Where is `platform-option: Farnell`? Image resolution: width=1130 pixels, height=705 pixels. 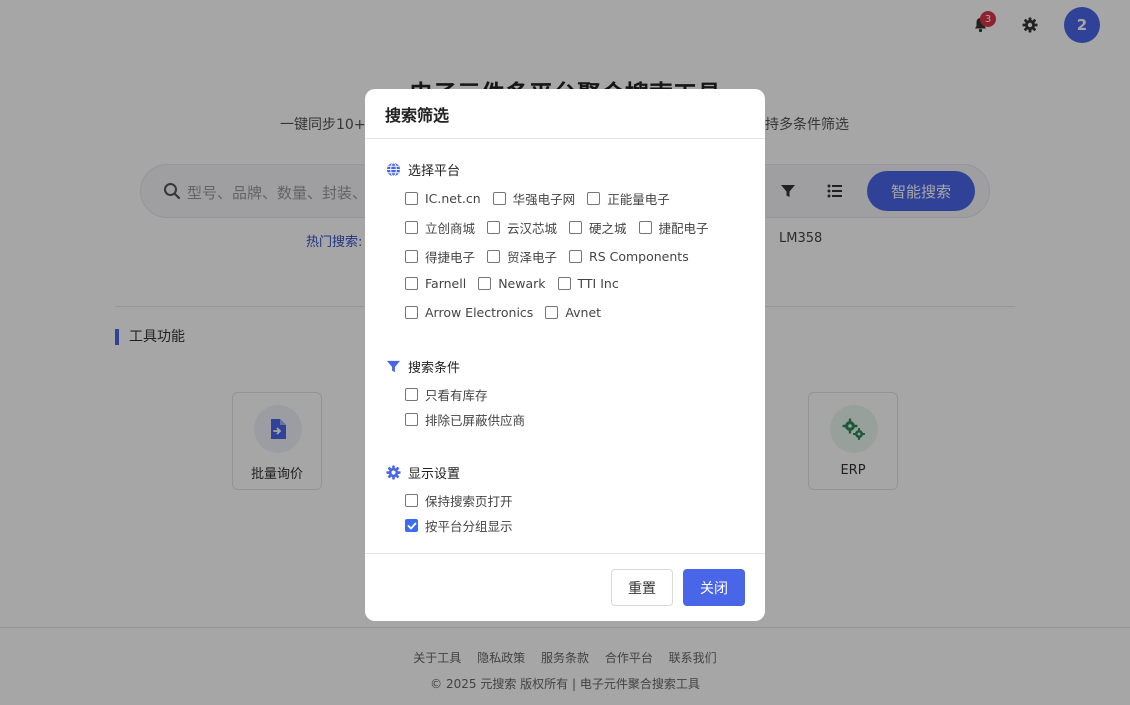 platform-option: Farnell is located at coordinates (435, 283).